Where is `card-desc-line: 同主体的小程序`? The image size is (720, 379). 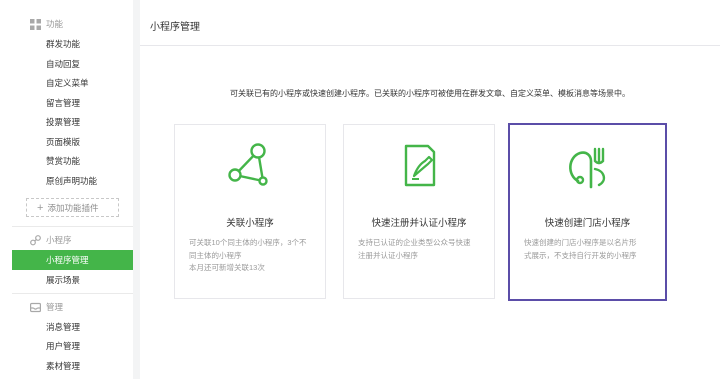
card-desc-line: 同主体的小程序 is located at coordinates (215, 255).